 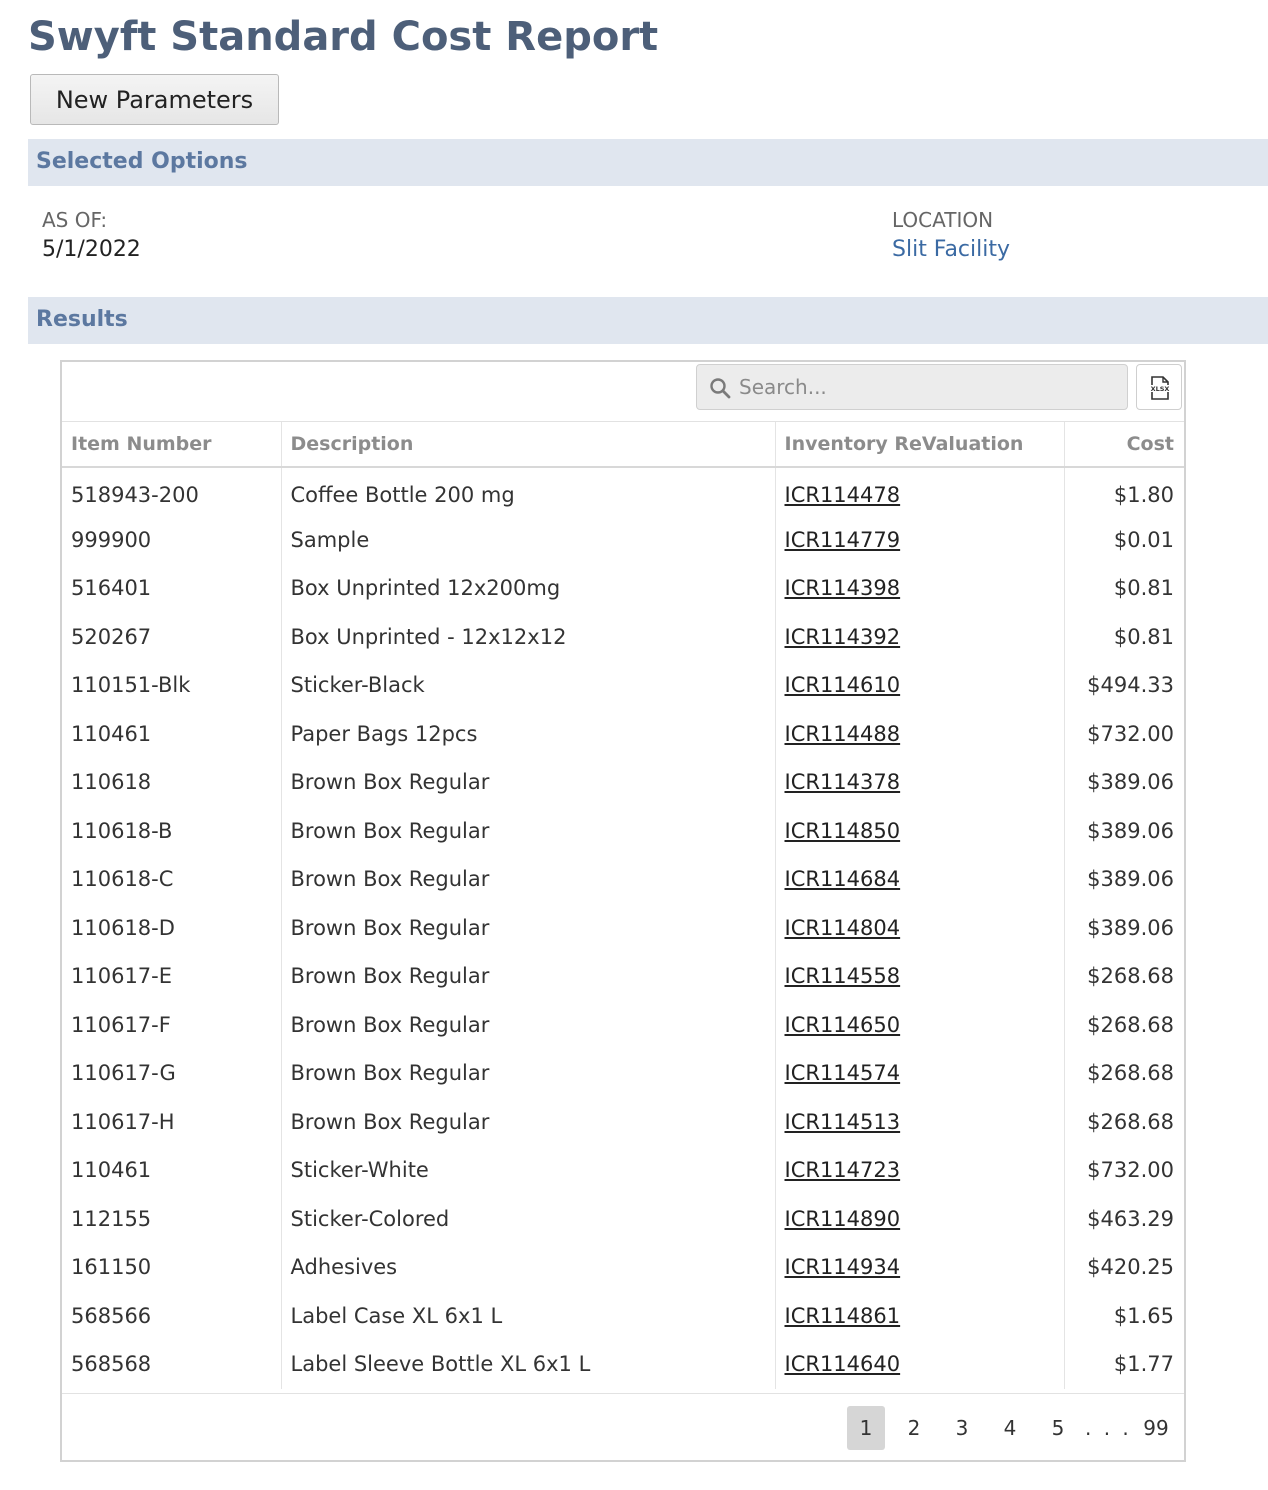 What do you see at coordinates (920, 1121) in the screenshot?
I see `revaluation-cell: ICR114513` at bounding box center [920, 1121].